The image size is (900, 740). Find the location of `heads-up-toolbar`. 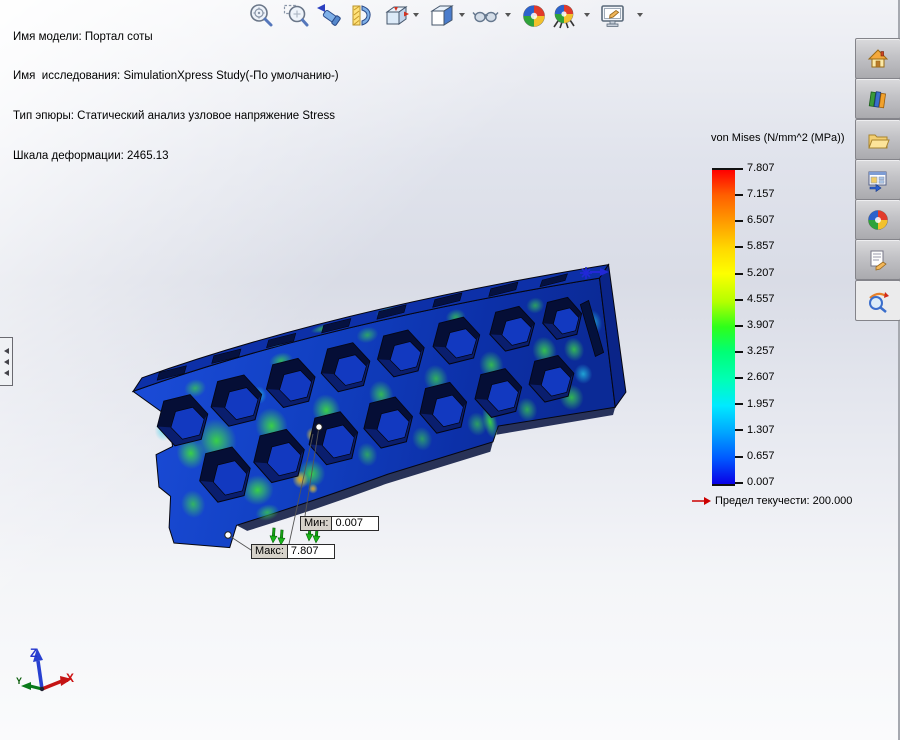

heads-up-toolbar is located at coordinates (350, 16).